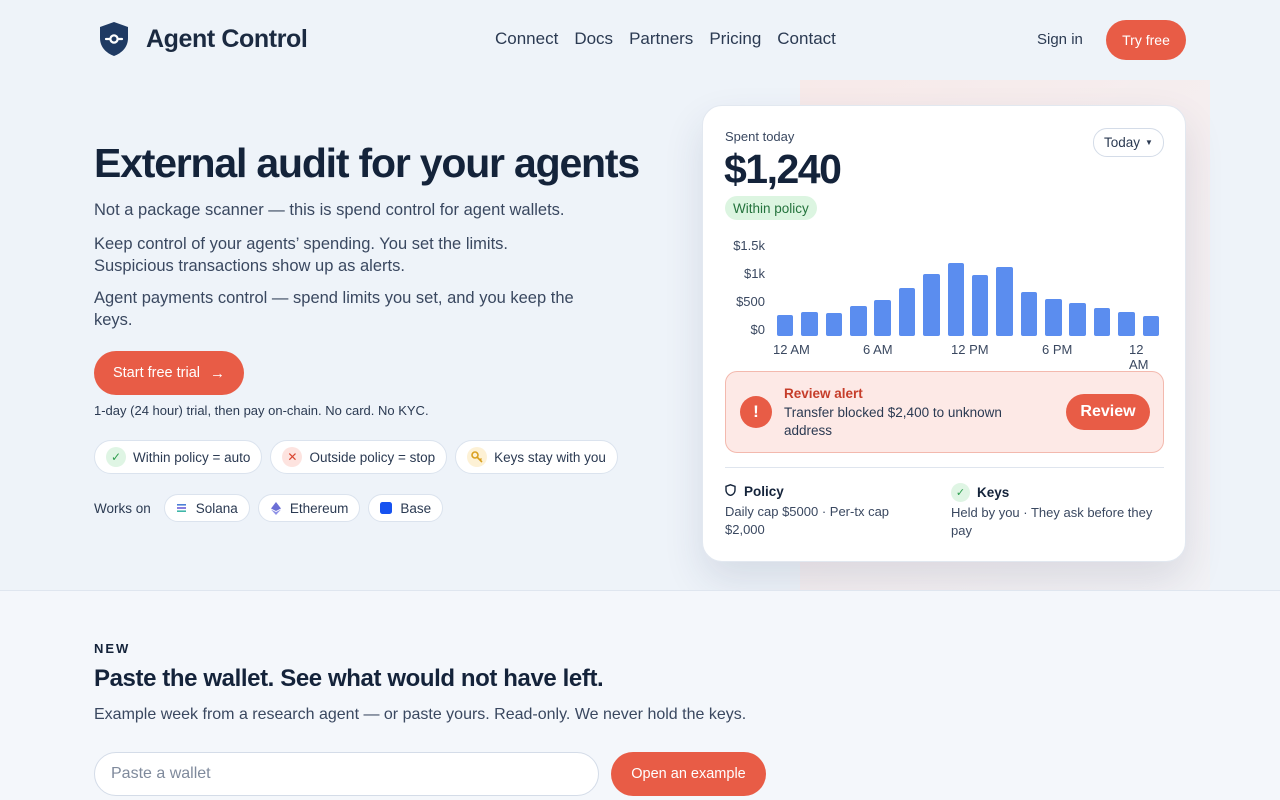 The image size is (1280, 800). What do you see at coordinates (661, 39) in the screenshot?
I see `nav-link-partners: Partners` at bounding box center [661, 39].